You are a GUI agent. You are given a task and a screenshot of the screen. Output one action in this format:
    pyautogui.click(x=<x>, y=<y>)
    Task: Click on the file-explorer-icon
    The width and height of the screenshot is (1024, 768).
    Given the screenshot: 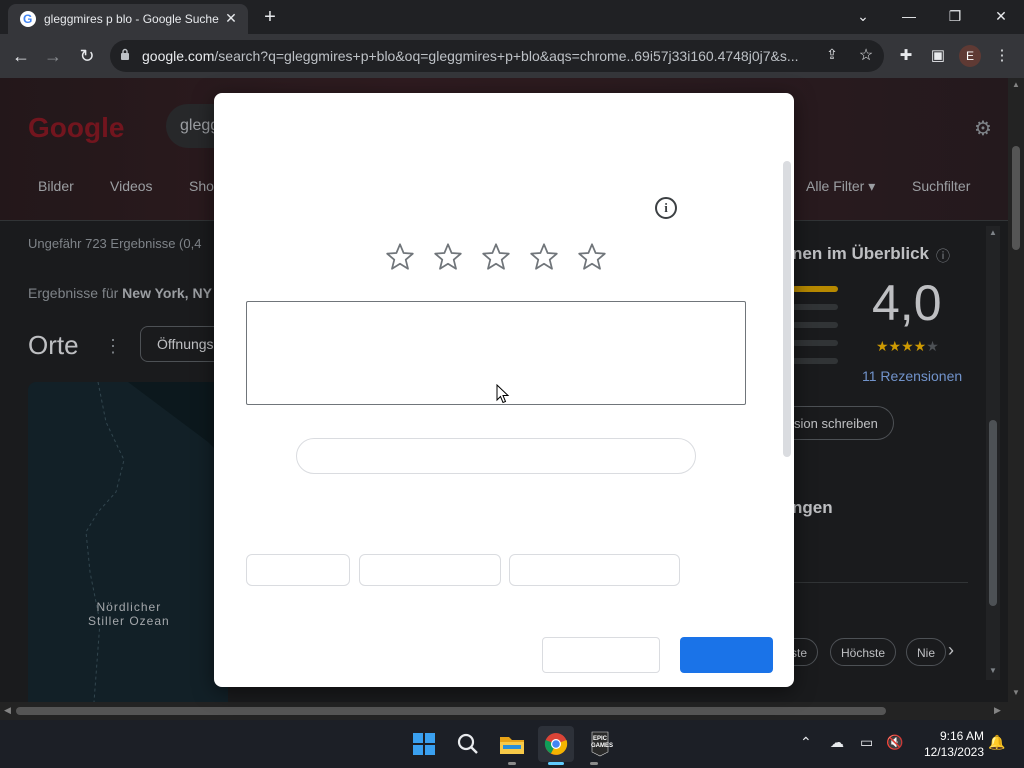 What is the action you would take?
    pyautogui.click(x=512, y=744)
    